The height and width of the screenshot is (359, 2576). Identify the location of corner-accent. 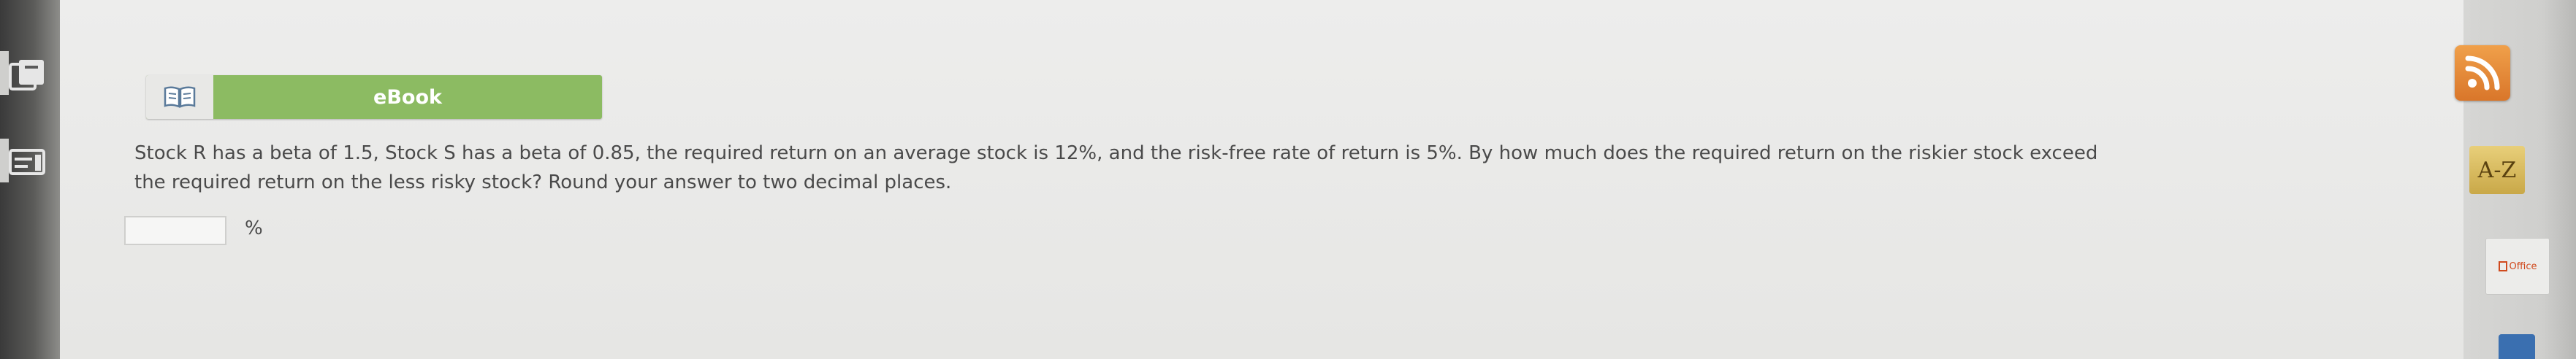
(2517, 346).